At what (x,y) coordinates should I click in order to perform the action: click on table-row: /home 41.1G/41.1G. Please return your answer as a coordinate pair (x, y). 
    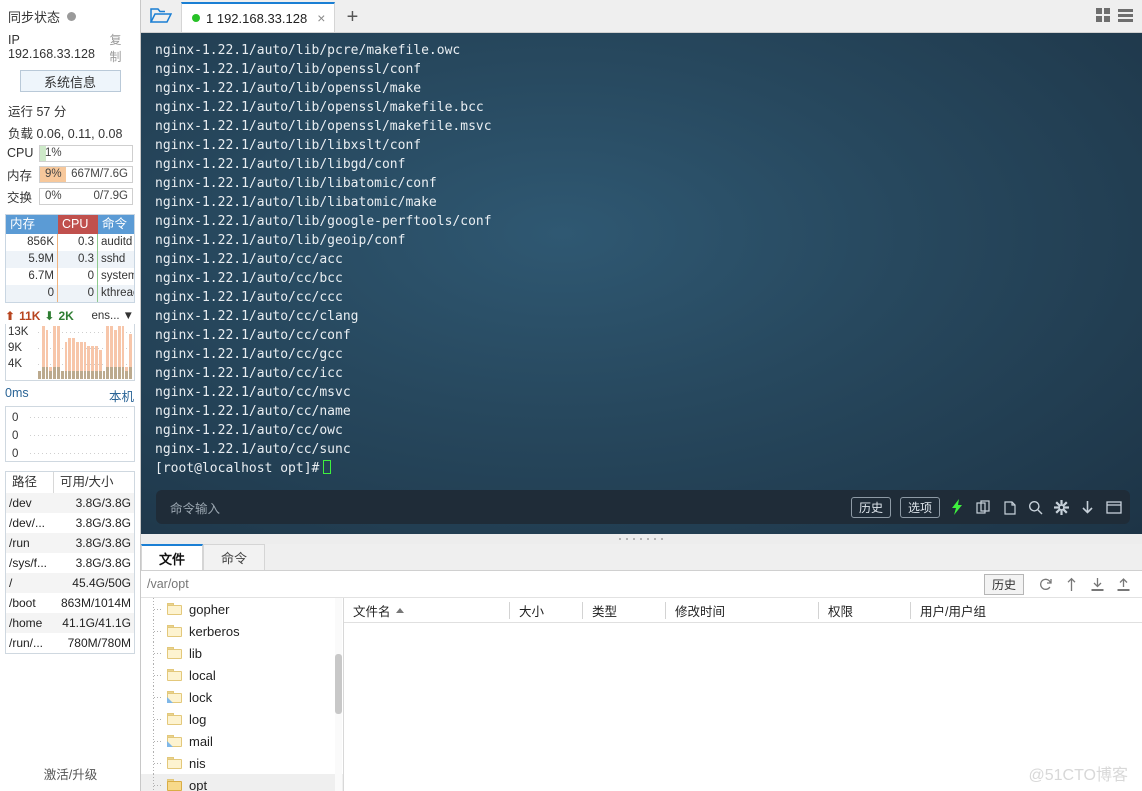
    Looking at the image, I should click on (70, 623).